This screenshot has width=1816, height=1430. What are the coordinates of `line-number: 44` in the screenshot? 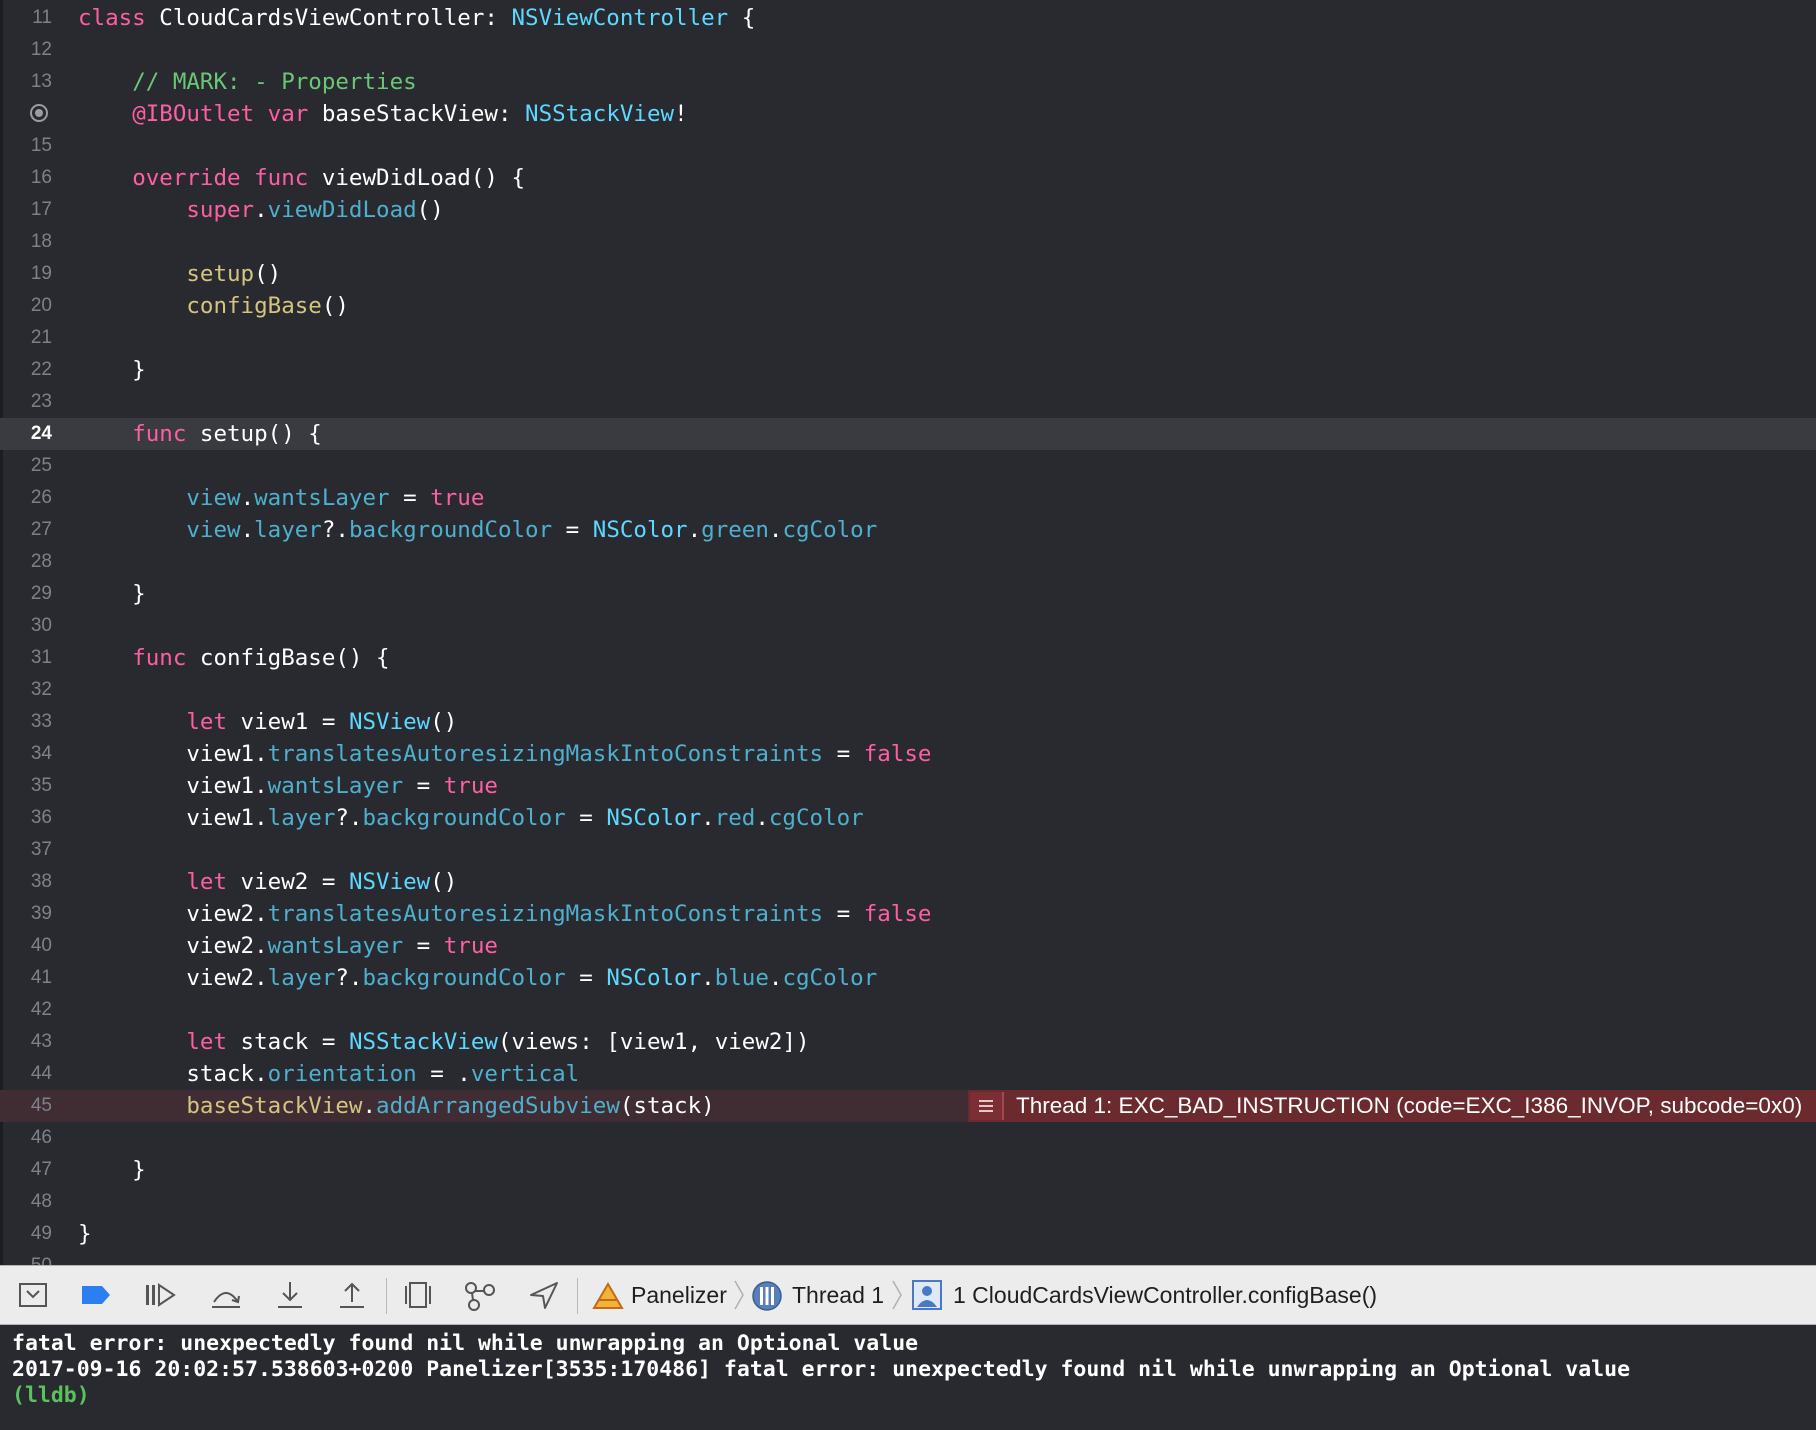 It's located at (26, 1074).